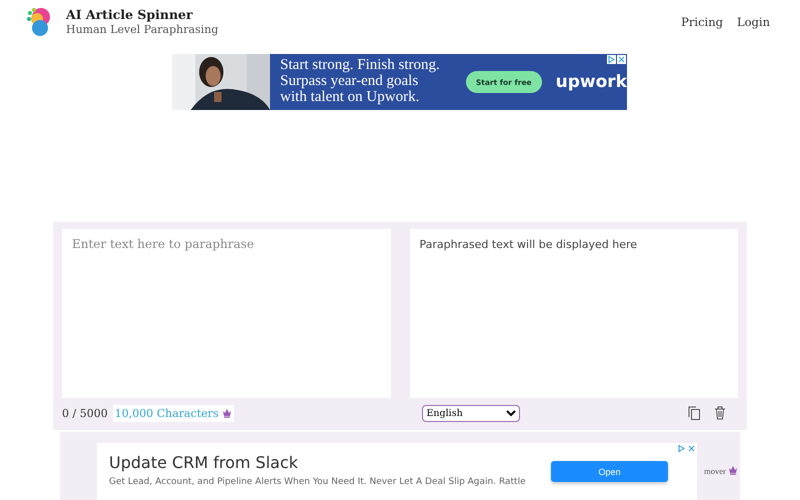 The width and height of the screenshot is (800, 500). Describe the element at coordinates (350, 82) in the screenshot. I see `ad-headline: Surpass year-end goals` at that location.